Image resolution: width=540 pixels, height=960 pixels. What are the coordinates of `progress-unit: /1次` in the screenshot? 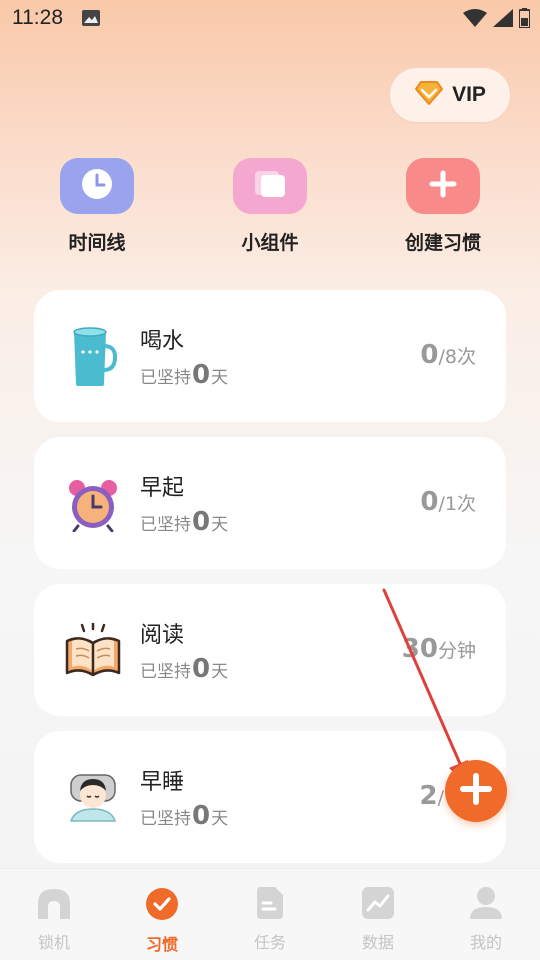 It's located at (457, 504).